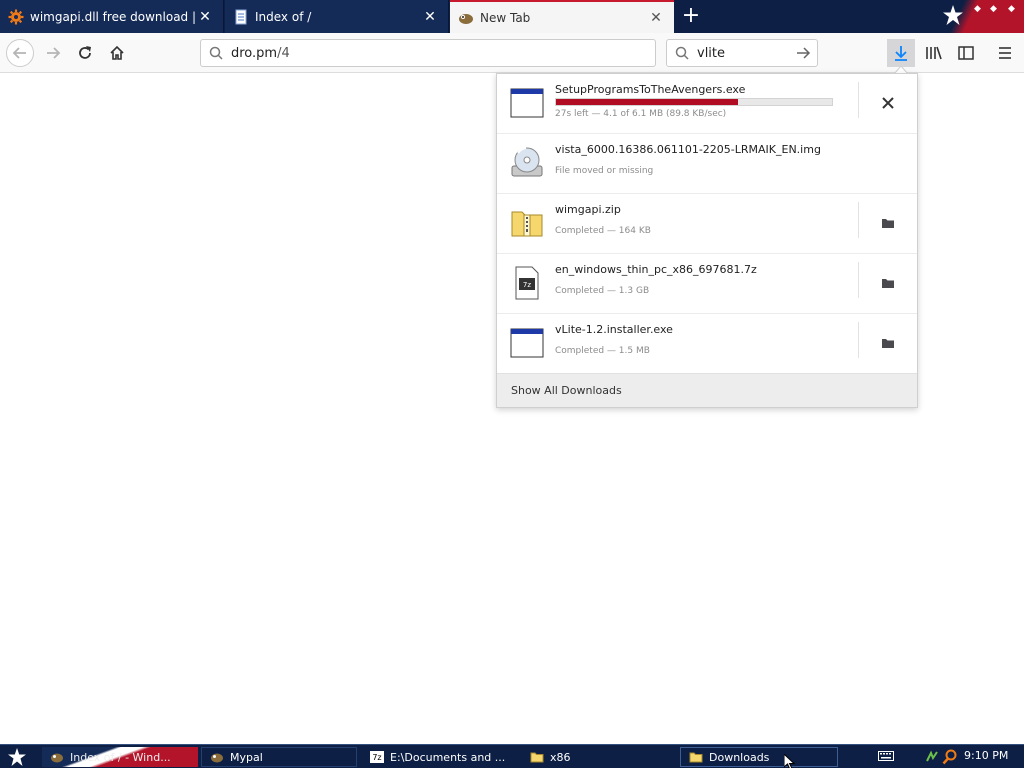 The height and width of the screenshot is (768, 1024). I want to click on taskbar-item-mypal: Mypal, so click(279, 757).